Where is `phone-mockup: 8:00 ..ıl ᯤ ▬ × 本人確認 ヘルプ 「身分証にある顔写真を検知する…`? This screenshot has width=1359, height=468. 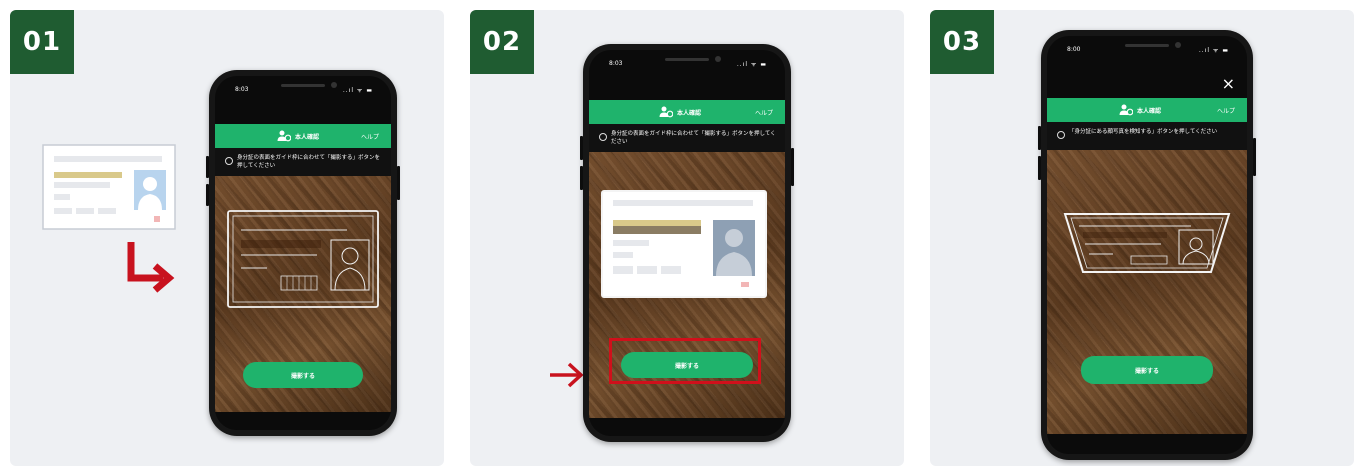 phone-mockup: 8:00 ..ıl ᯤ ▬ × 本人確認 ヘルプ 「身分証にある顔写真を検知する… is located at coordinates (1147, 245).